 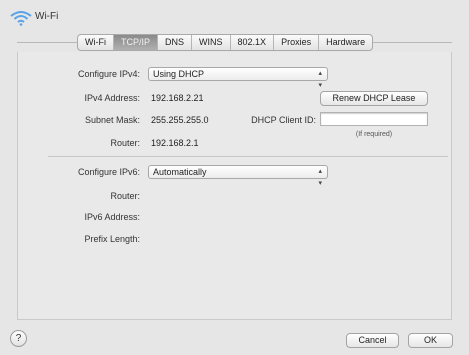 What do you see at coordinates (21, 18) in the screenshot?
I see `wifi-icon` at bounding box center [21, 18].